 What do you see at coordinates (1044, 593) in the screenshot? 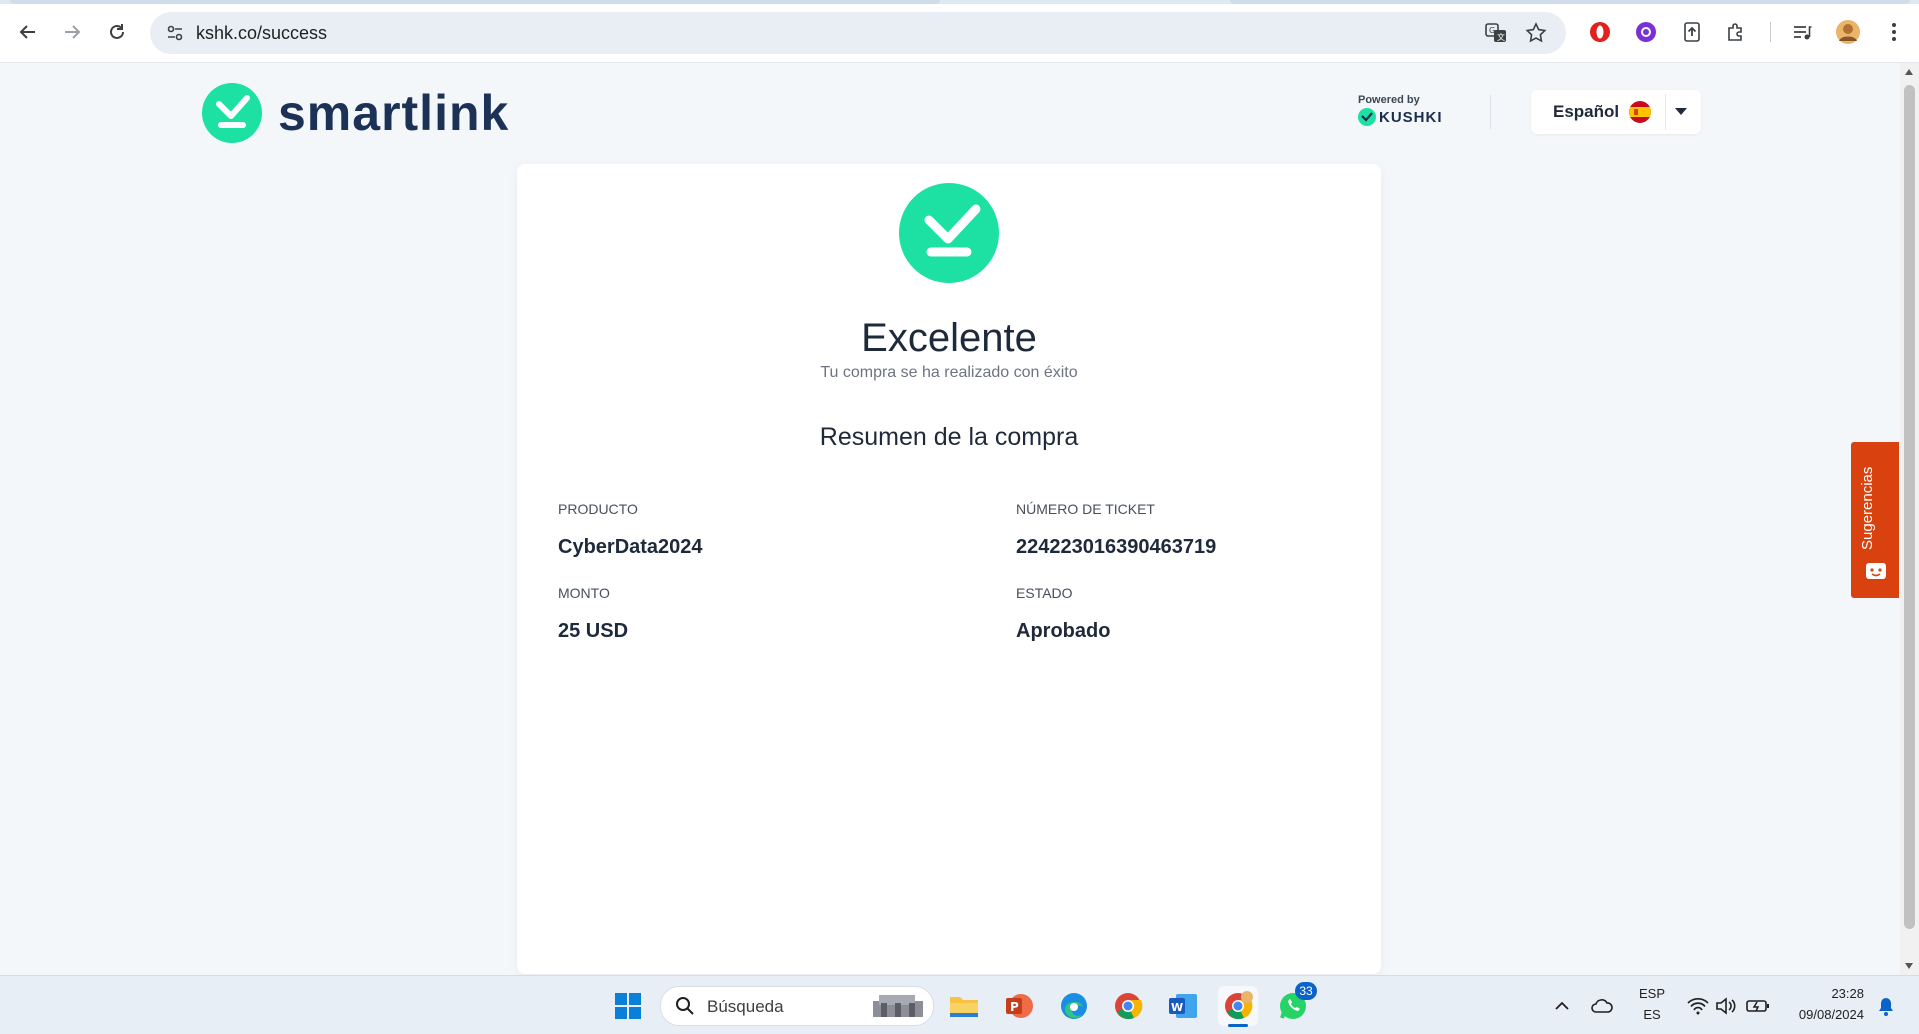
I see `status-label: ESTADO` at bounding box center [1044, 593].